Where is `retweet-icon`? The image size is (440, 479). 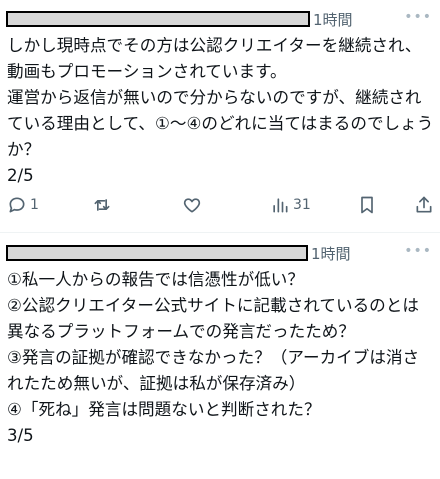
retweet-icon is located at coordinates (102, 205).